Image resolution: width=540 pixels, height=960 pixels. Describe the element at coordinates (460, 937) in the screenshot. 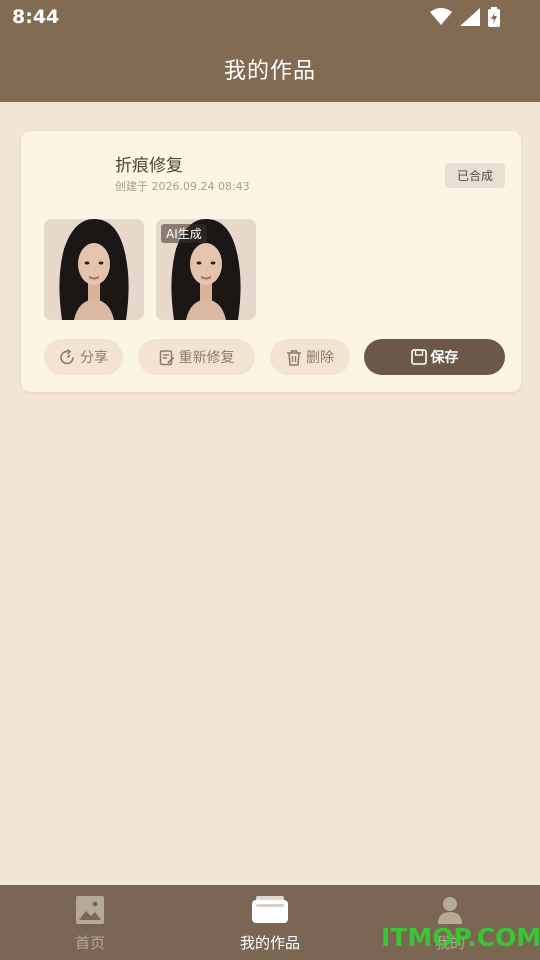

I see `watermark: ITMOP.COM` at that location.